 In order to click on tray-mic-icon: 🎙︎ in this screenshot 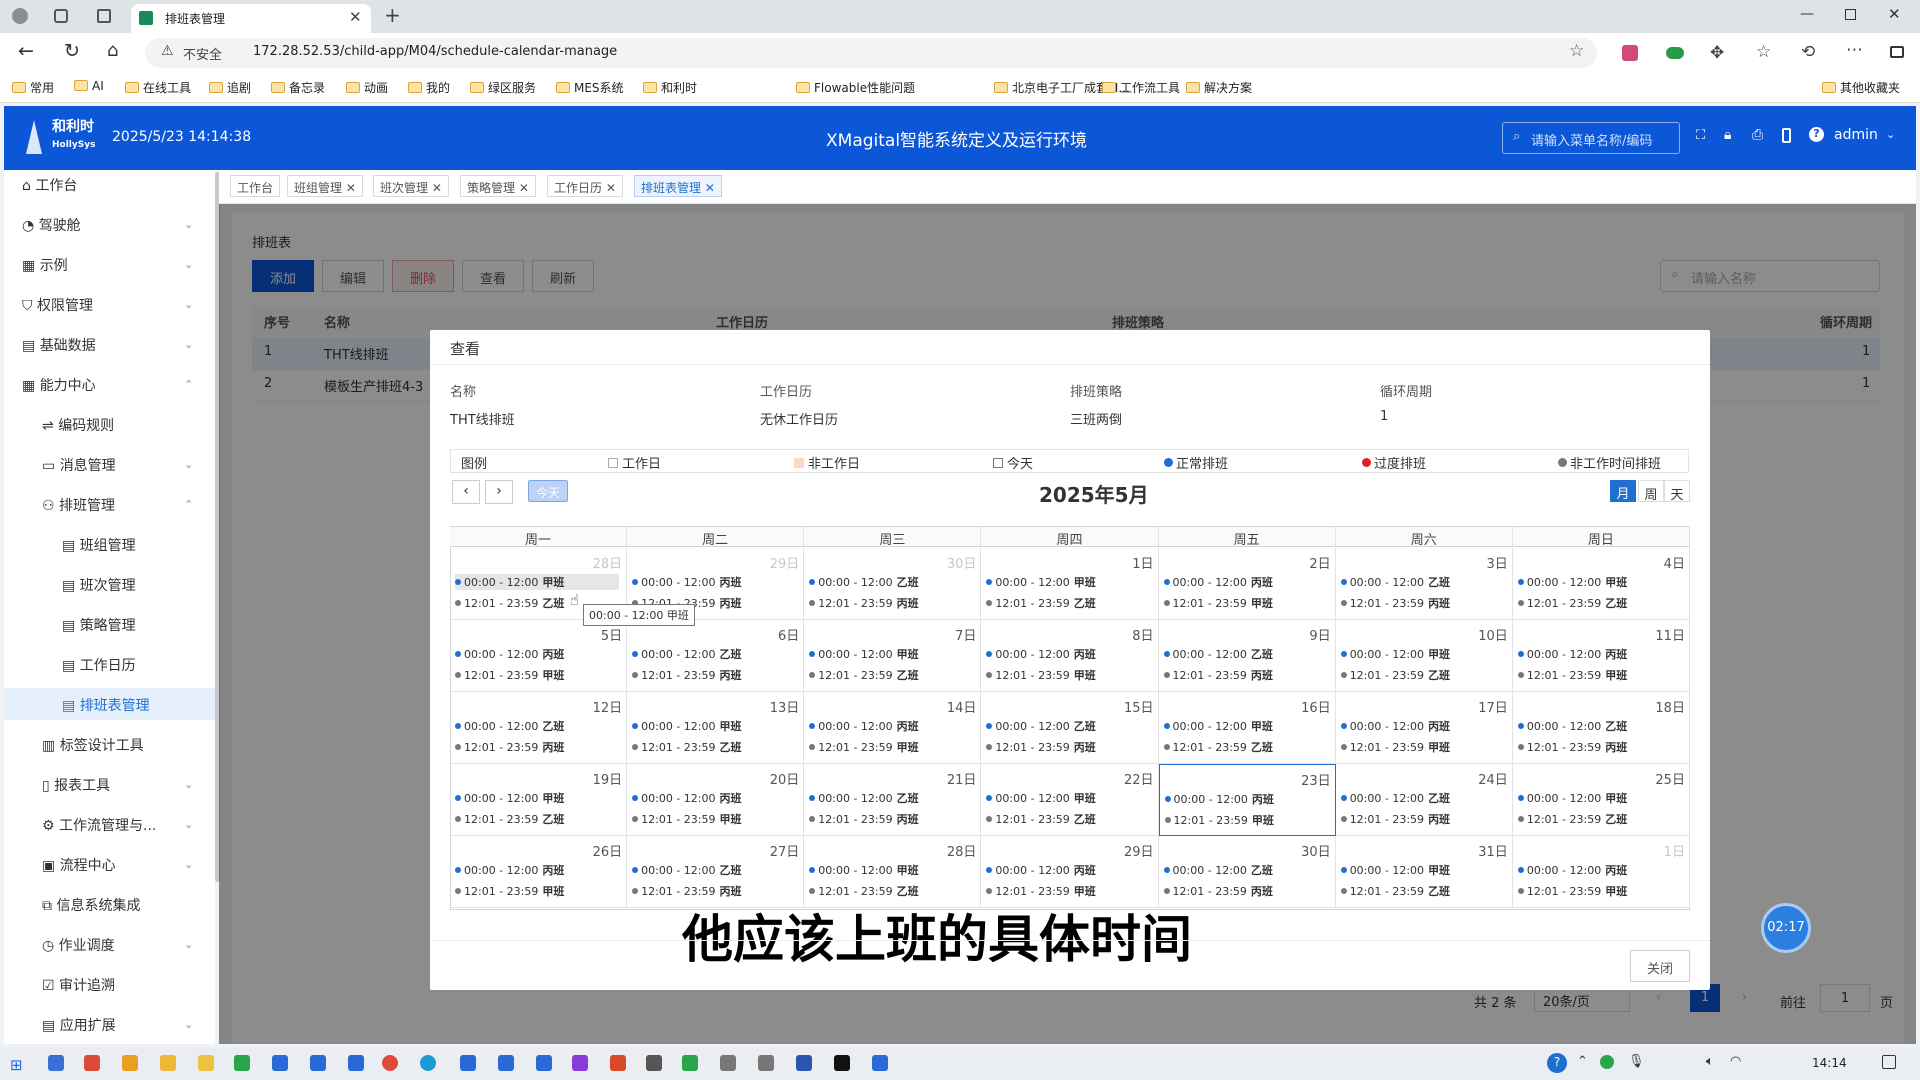, I will do `click(1636, 1061)`.